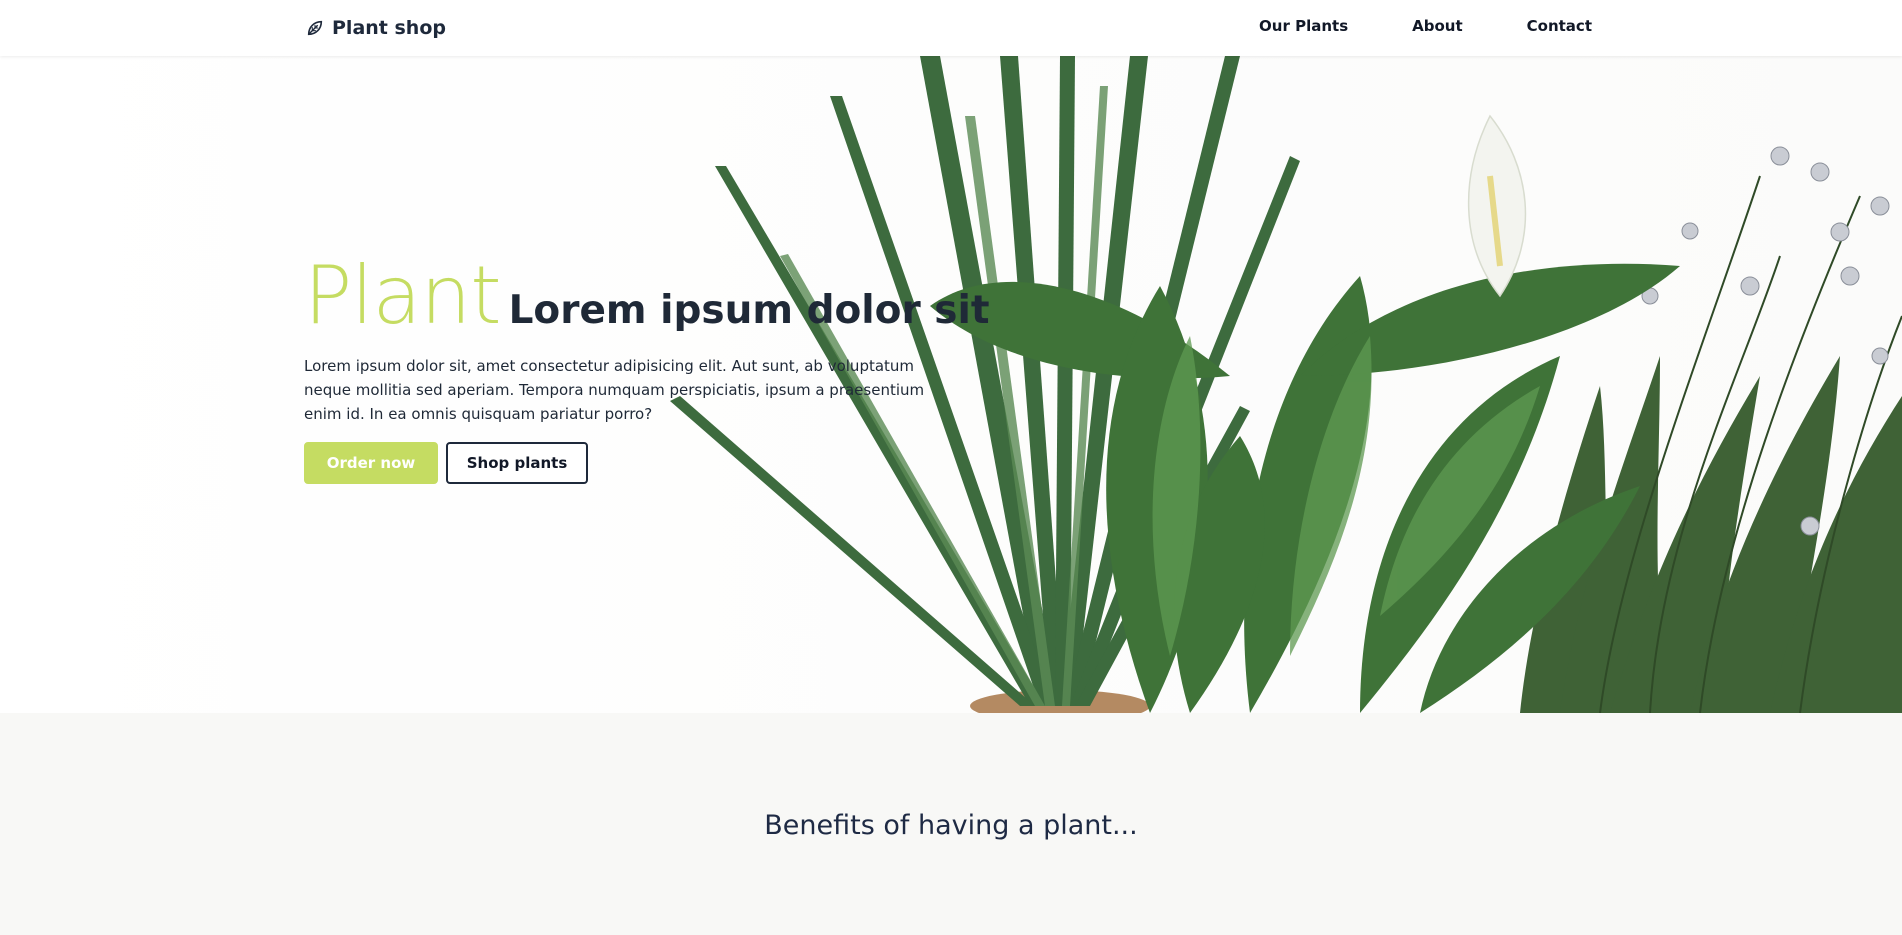 The height and width of the screenshot is (935, 1902). I want to click on navbar: Plant shop Our Plants About Contact, so click(951, 28).